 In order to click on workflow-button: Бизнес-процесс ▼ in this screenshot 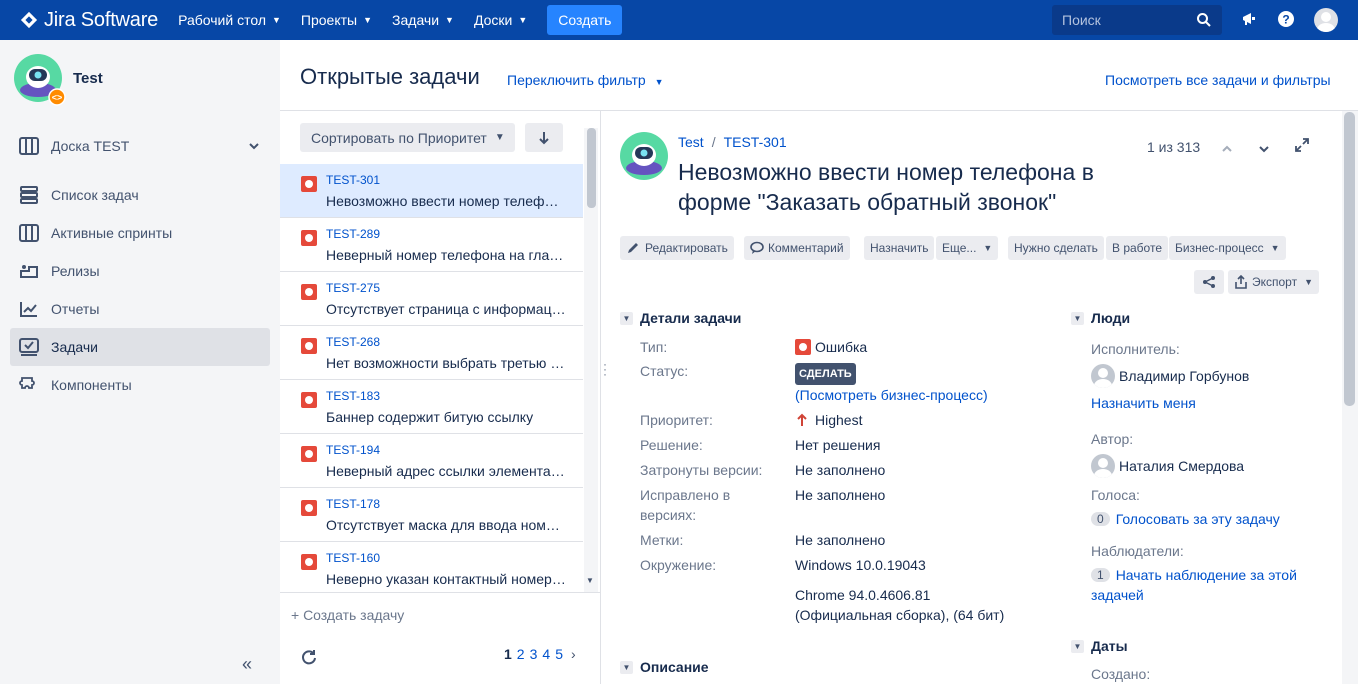, I will do `click(1227, 248)`.